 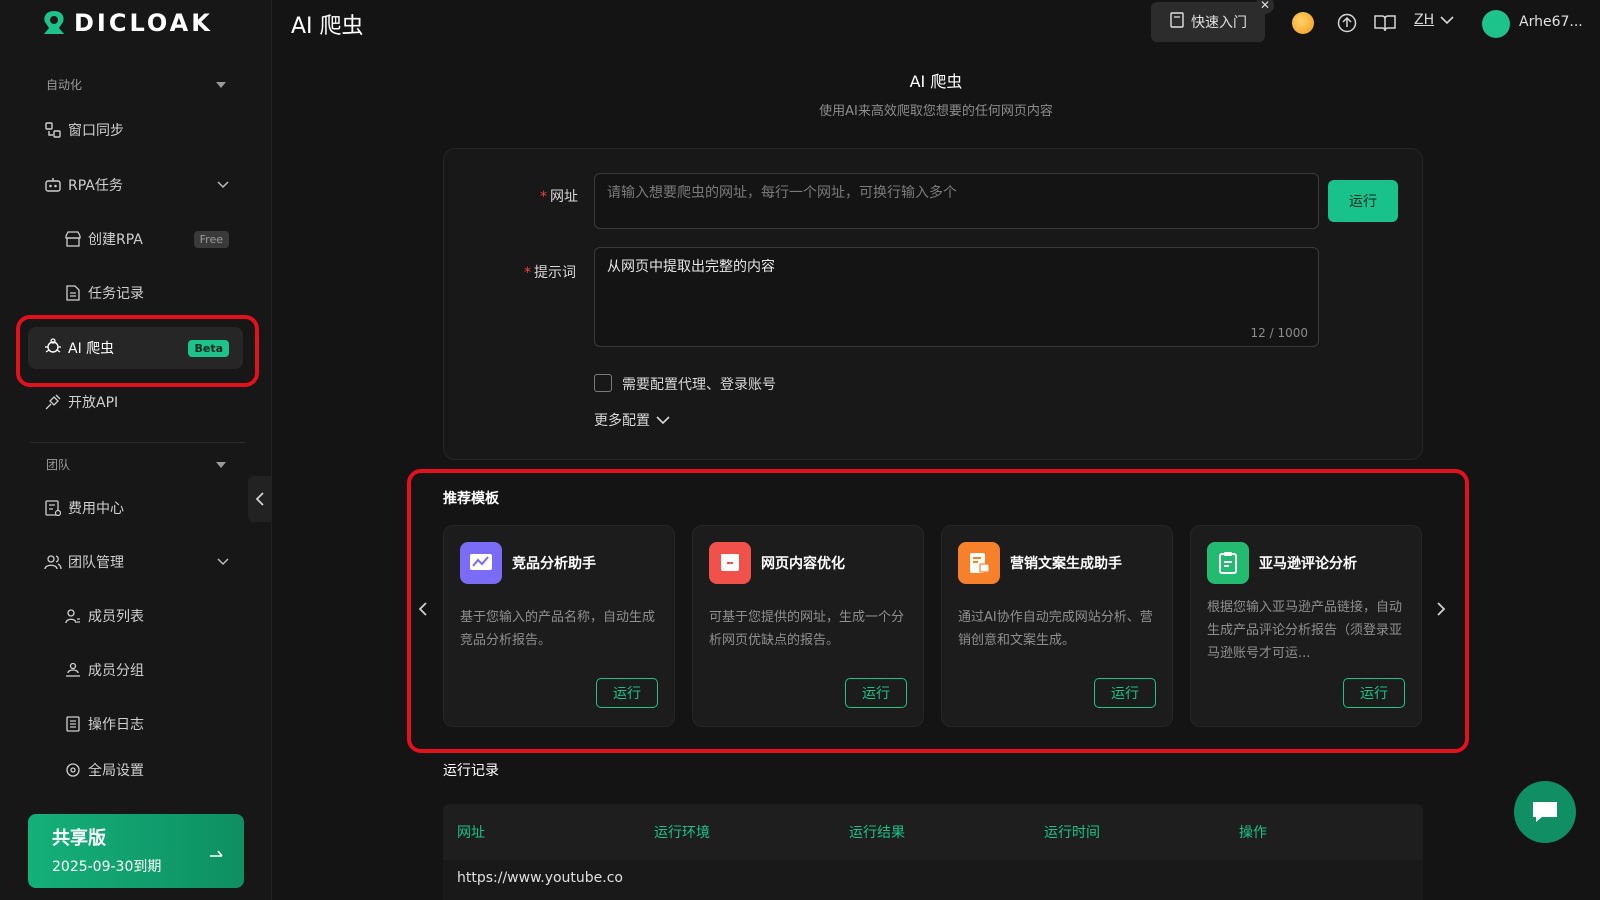 I want to click on close-icon: ✕, so click(x=1265, y=7).